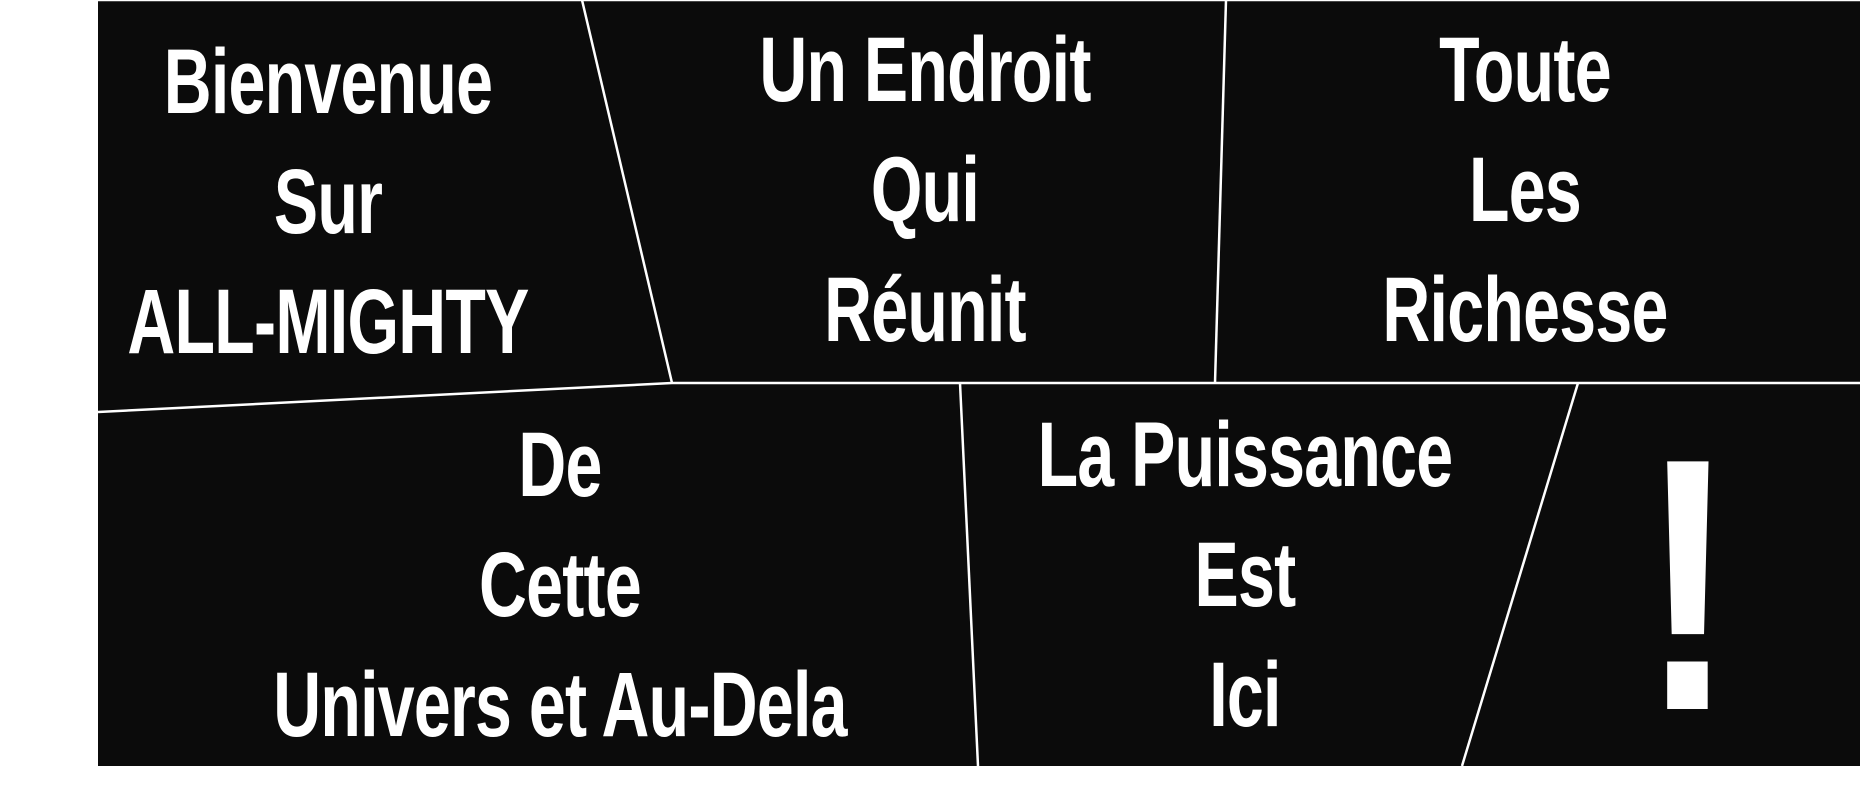 This screenshot has height=792, width=1860. What do you see at coordinates (1525, 70) in the screenshot?
I see `panel-line: Toute` at bounding box center [1525, 70].